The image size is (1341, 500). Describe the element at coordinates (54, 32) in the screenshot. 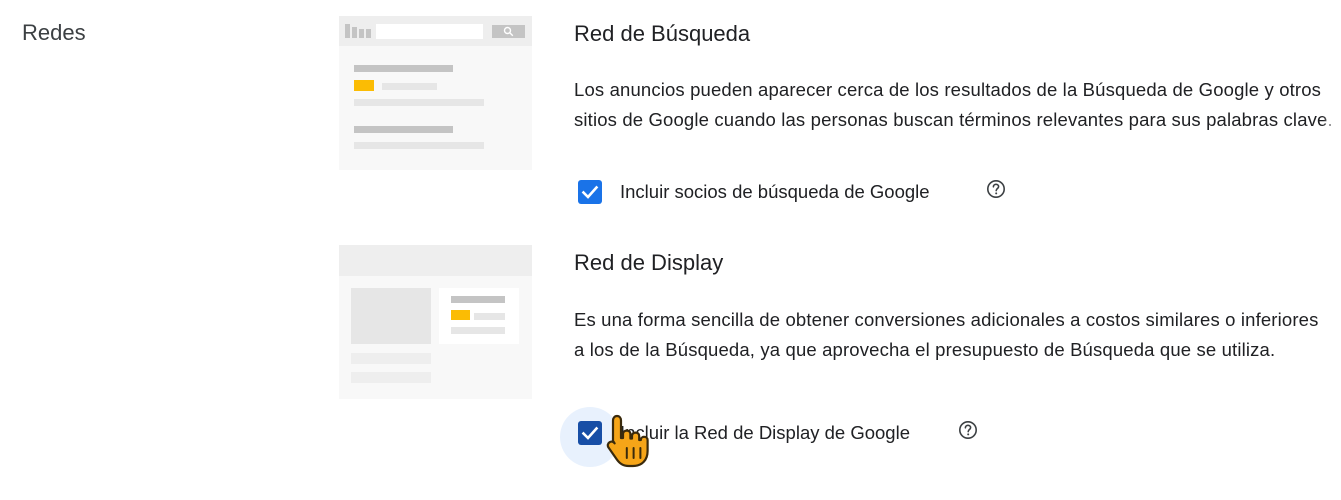

I see `section-label: Redes` at that location.